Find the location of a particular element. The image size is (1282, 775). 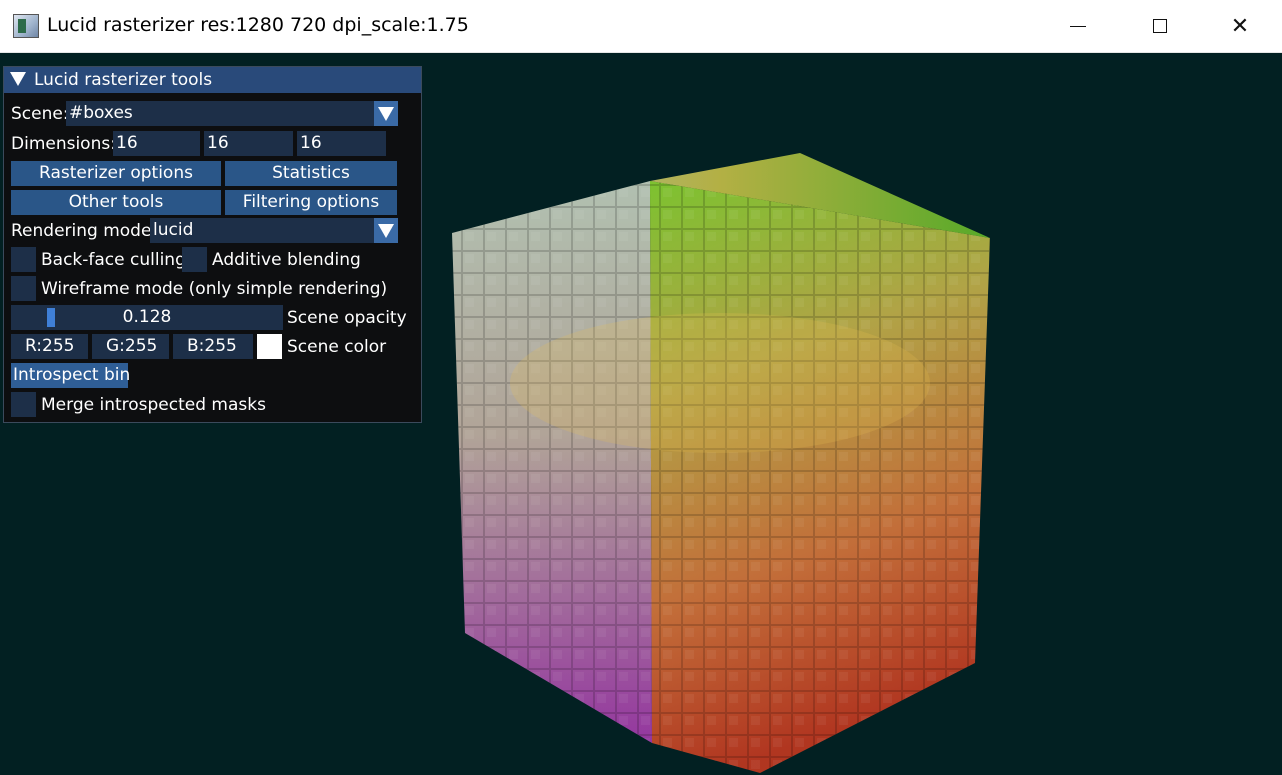

scene-combo: #boxes is located at coordinates (220, 113).